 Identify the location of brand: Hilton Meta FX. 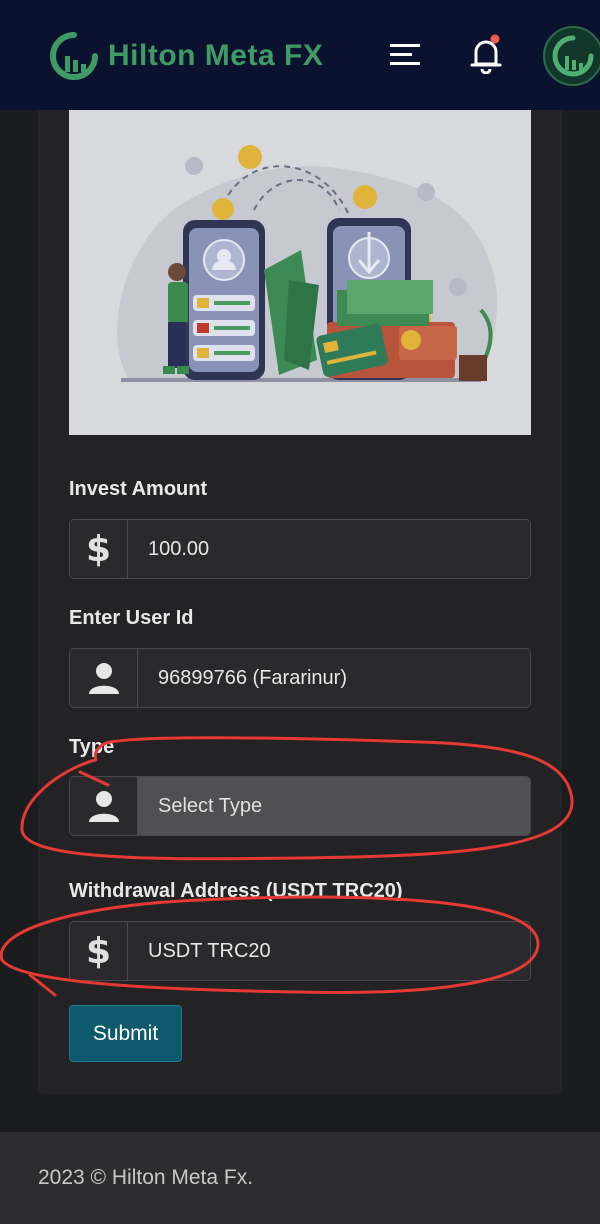
(185, 56).